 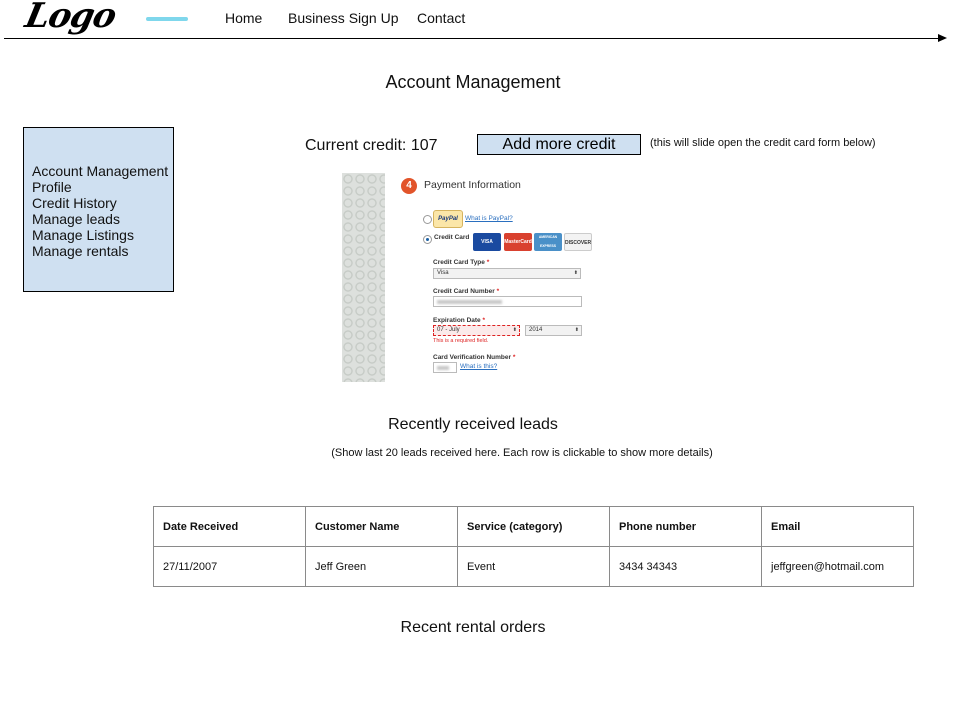 What do you see at coordinates (942, 38) in the screenshot?
I see `header-divider-arrow-icon` at bounding box center [942, 38].